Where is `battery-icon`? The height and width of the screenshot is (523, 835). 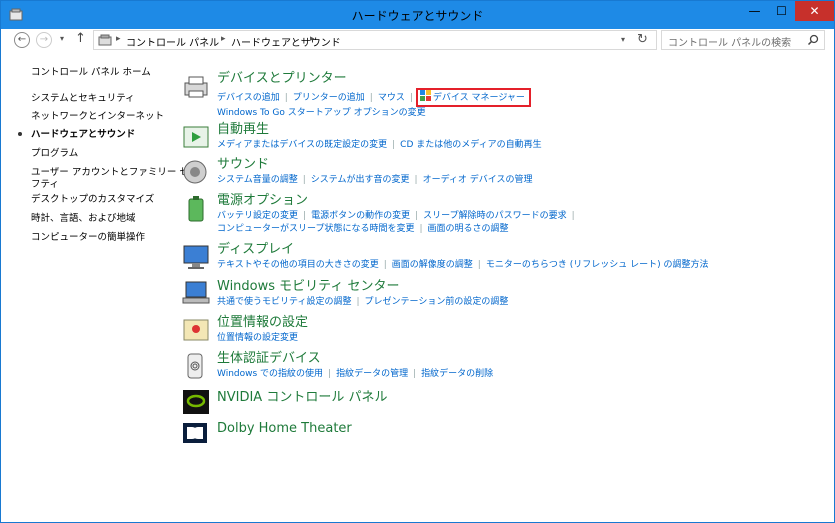 battery-icon is located at coordinates (196, 209).